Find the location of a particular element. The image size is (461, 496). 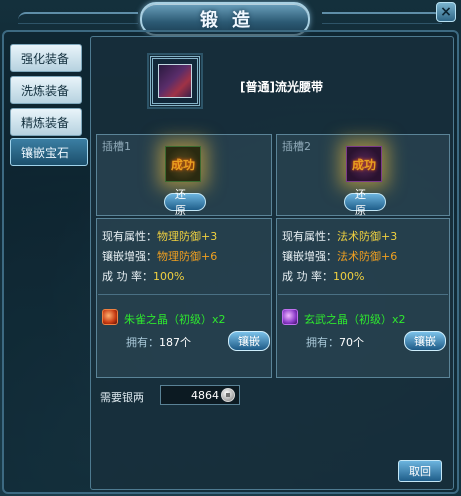

slot2-embed-button: 镶嵌 is located at coordinates (425, 341).